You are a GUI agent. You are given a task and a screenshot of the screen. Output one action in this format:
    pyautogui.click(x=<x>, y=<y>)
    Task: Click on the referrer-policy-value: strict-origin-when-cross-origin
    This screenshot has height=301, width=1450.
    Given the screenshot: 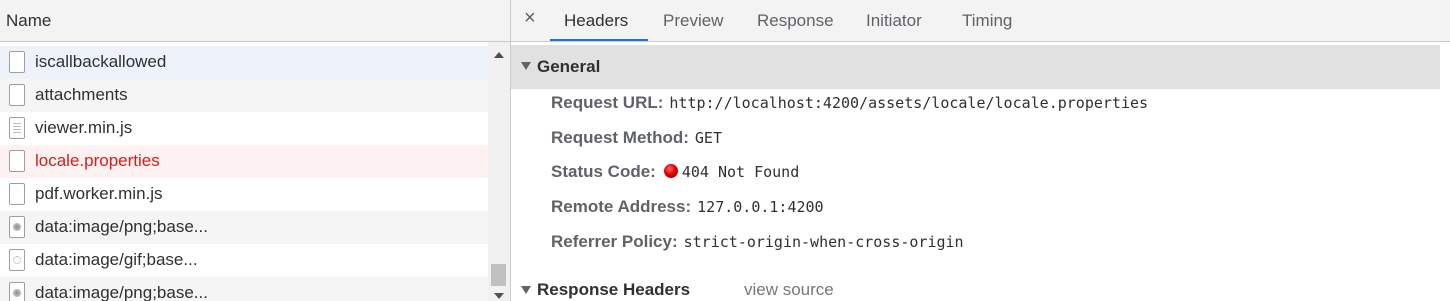 What is the action you would take?
    pyautogui.click(x=823, y=242)
    